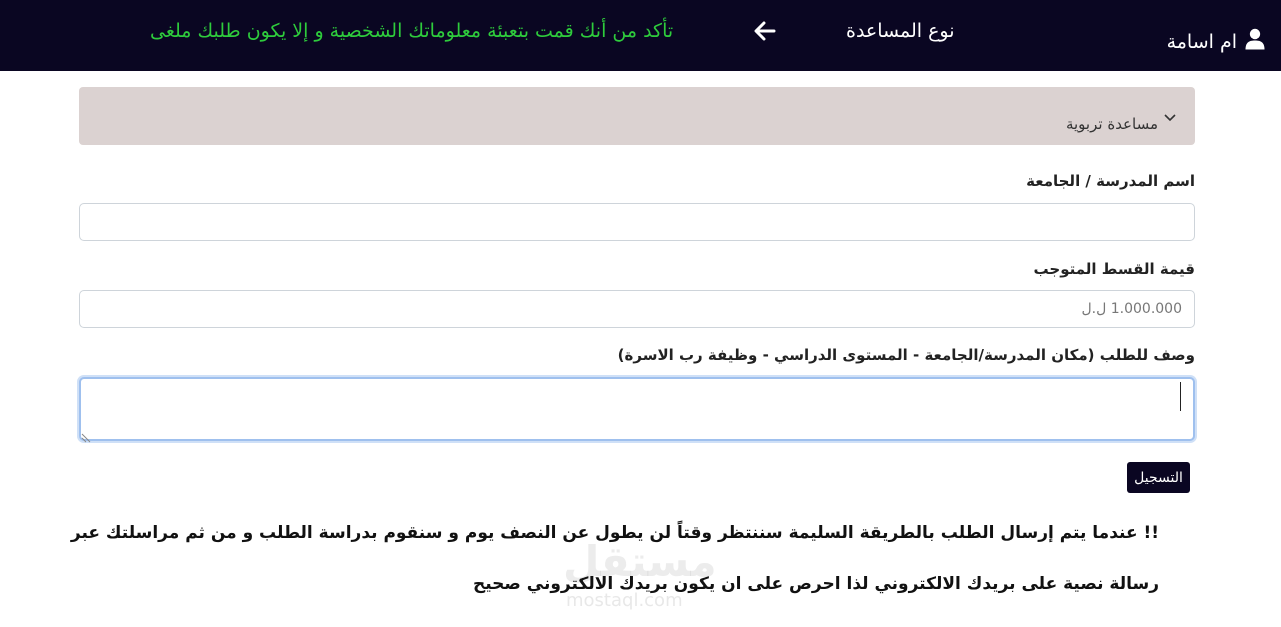 The width and height of the screenshot is (1281, 627). What do you see at coordinates (1255, 41) in the screenshot?
I see `user-icon` at bounding box center [1255, 41].